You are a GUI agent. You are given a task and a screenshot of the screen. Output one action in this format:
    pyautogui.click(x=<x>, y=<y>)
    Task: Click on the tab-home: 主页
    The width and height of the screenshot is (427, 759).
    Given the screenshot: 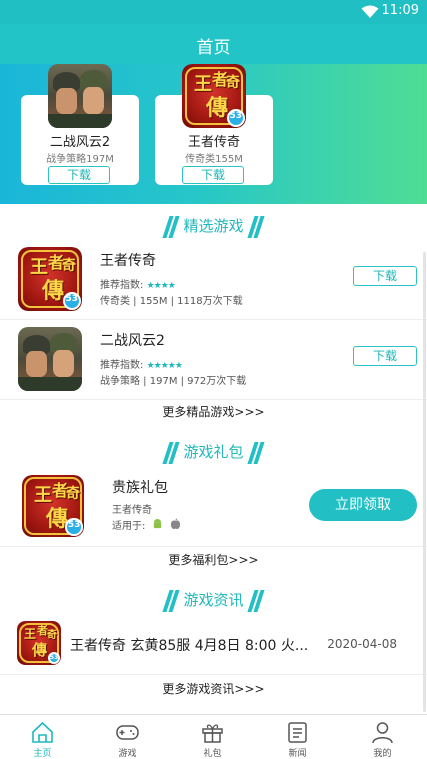 What is the action you would take?
    pyautogui.click(x=42, y=737)
    